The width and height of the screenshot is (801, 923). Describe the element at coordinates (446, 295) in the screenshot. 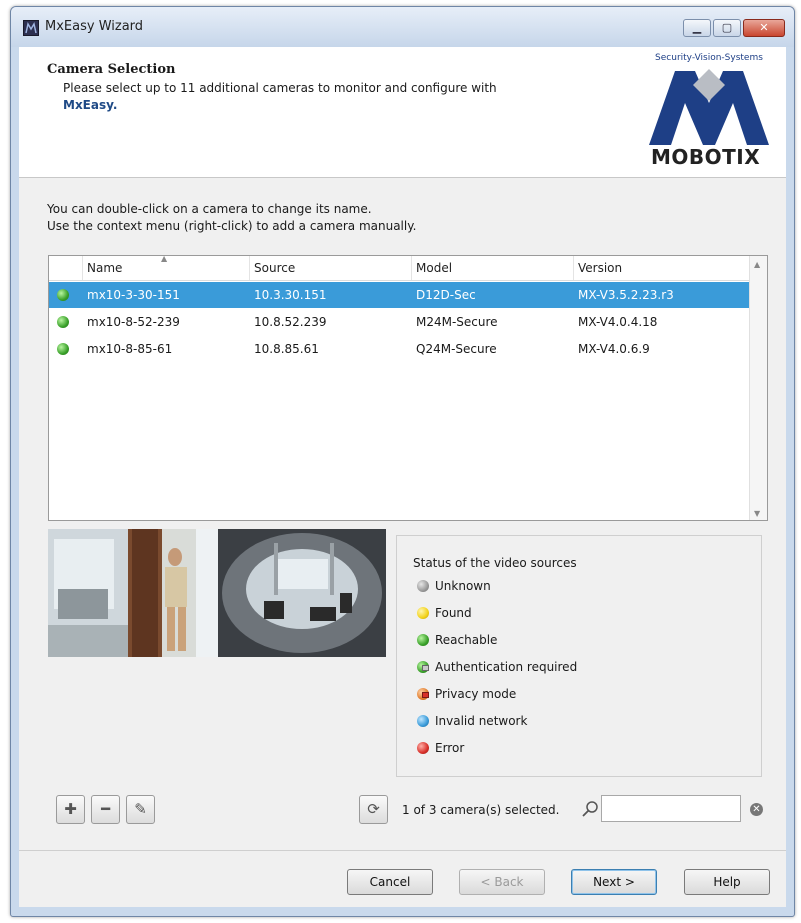

I see `camera-model: D12D-Sec` at that location.